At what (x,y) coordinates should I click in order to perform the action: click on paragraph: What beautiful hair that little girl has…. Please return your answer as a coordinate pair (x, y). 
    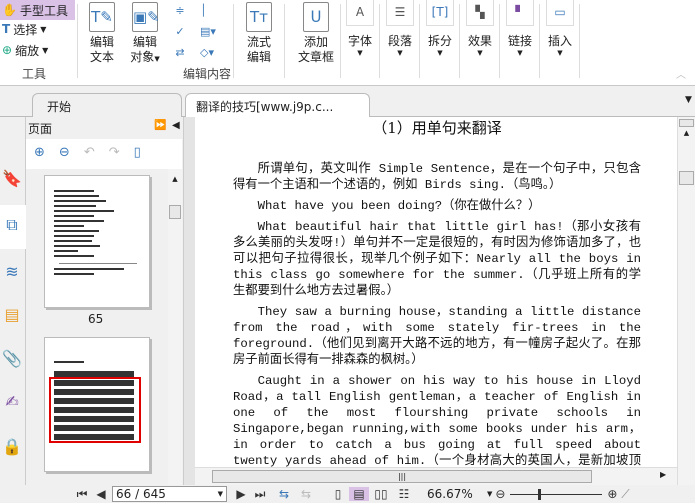
    Looking at the image, I should click on (437, 259).